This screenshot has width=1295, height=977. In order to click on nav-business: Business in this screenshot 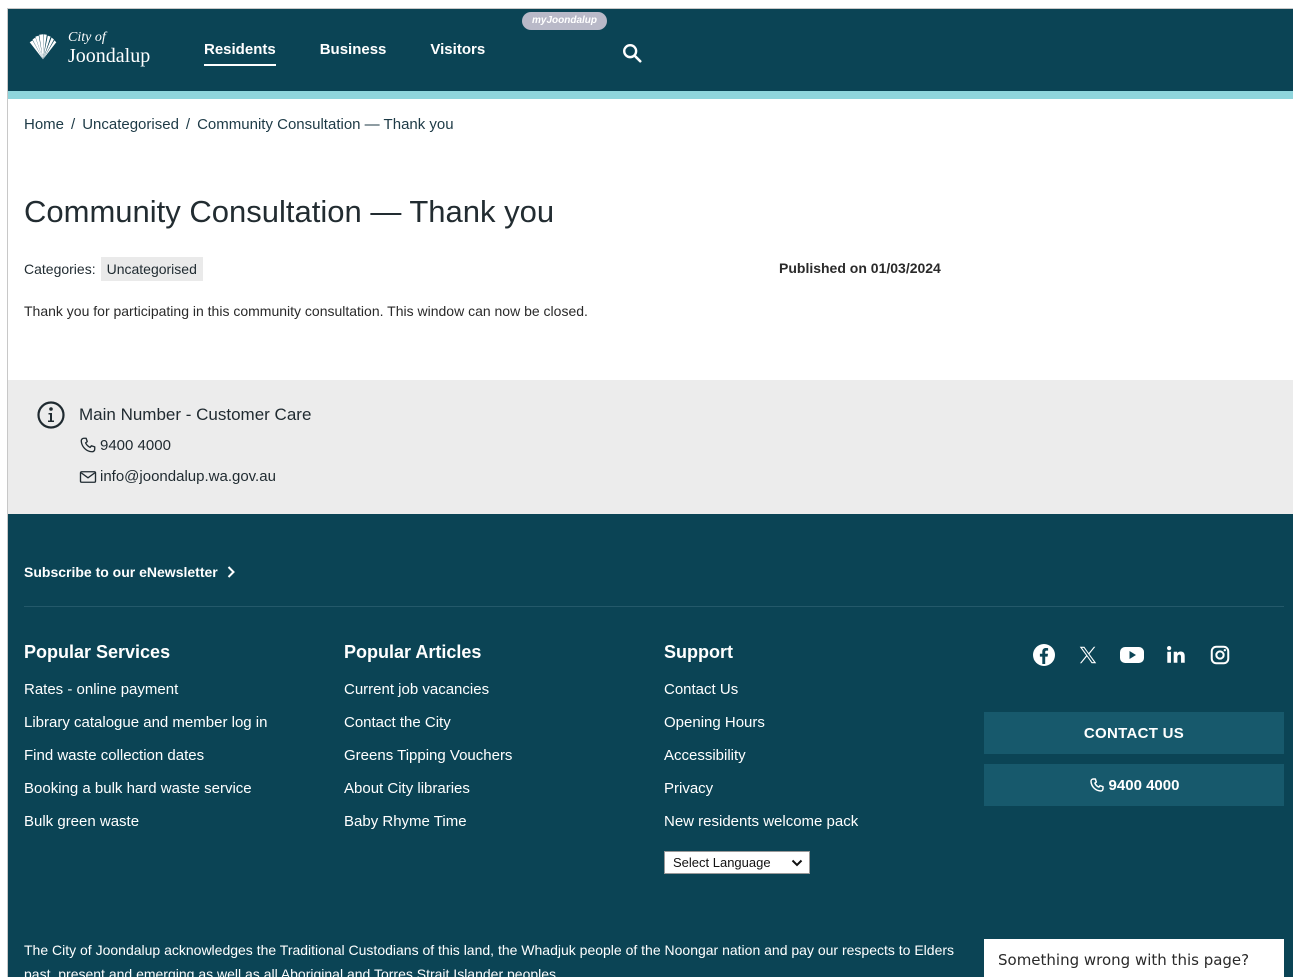, I will do `click(353, 53)`.